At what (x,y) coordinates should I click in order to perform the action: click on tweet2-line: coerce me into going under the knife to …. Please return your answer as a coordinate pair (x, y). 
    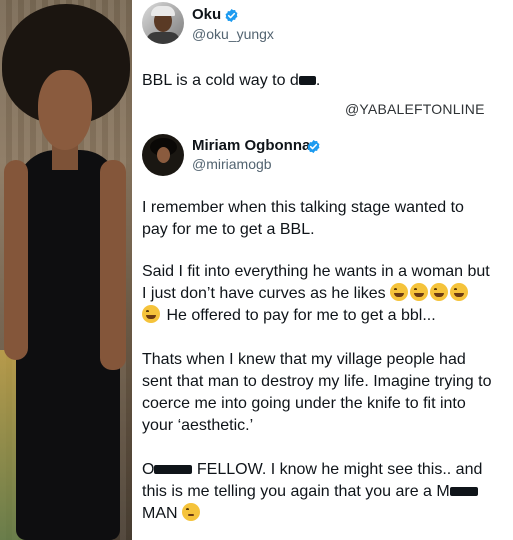
    Looking at the image, I should click on (304, 403).